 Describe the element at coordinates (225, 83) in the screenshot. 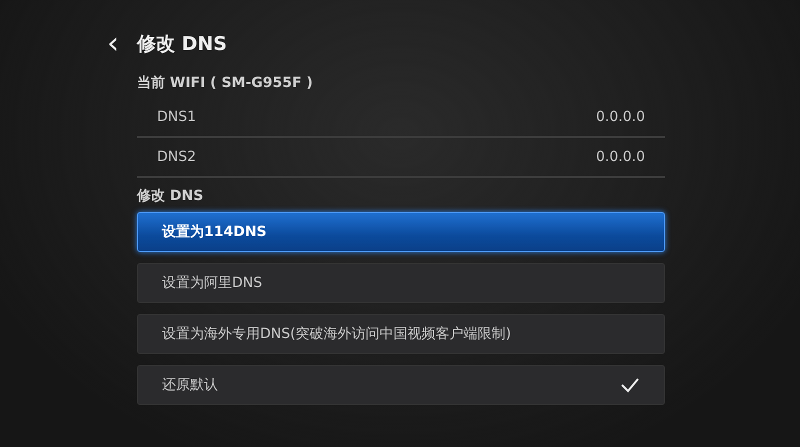

I see `section-title: 当前 WIFI ( SM-G955F )` at that location.